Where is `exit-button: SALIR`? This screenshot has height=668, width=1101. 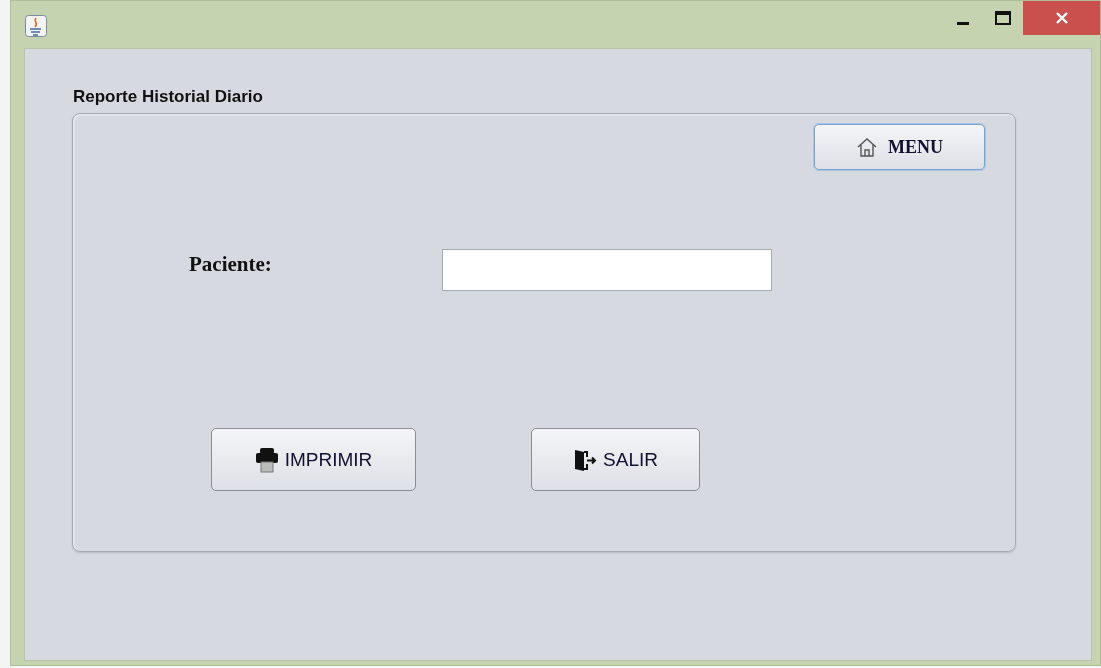 exit-button: SALIR is located at coordinates (615, 459).